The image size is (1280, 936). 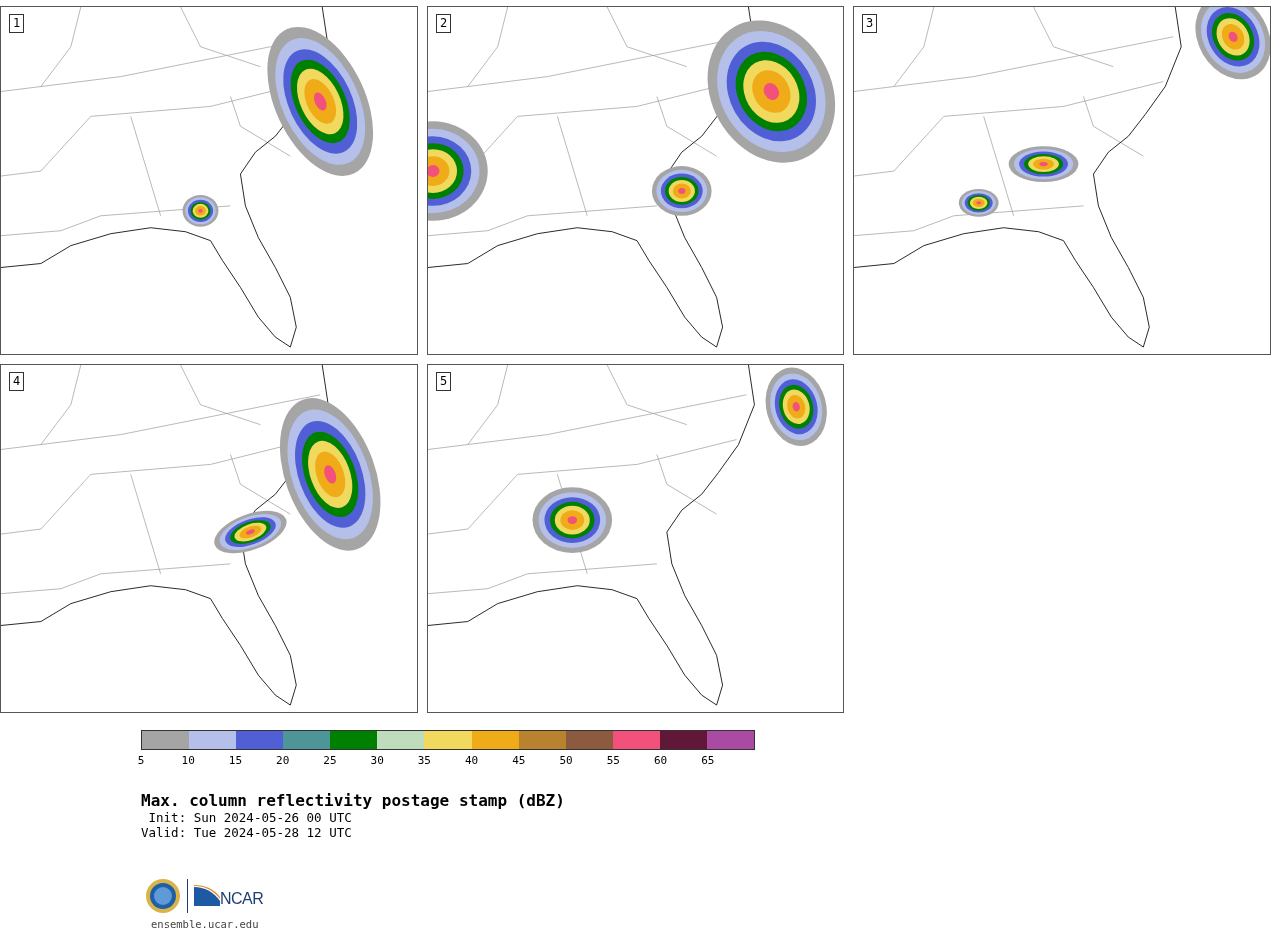 What do you see at coordinates (870, 23) in the screenshot?
I see `panel-number: 3` at bounding box center [870, 23].